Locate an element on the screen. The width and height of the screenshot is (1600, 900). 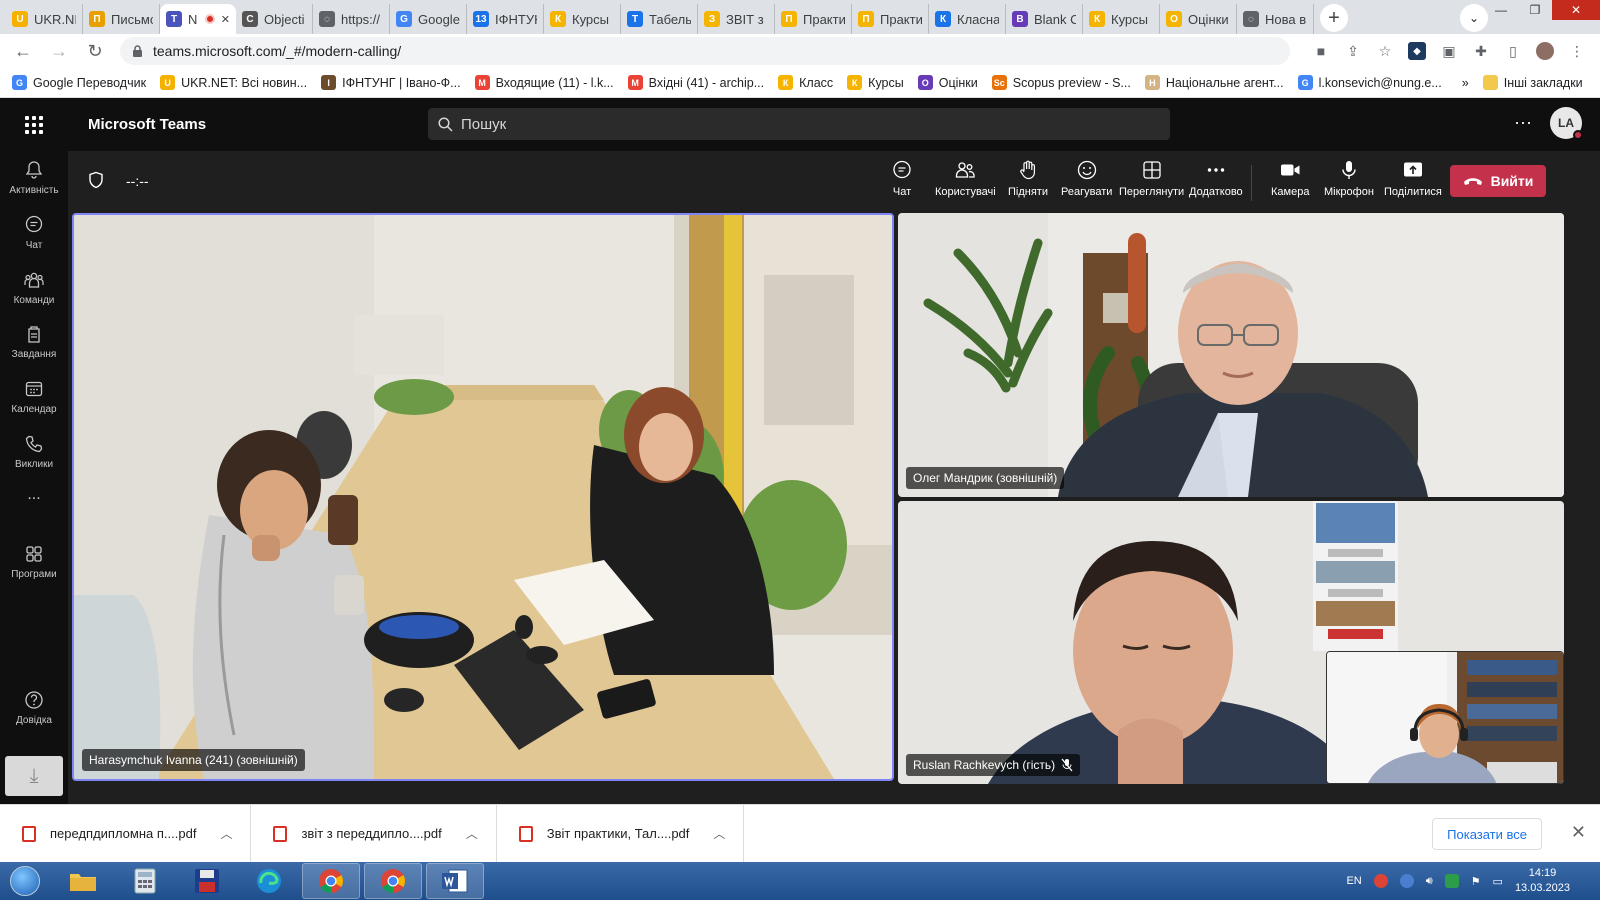
taskbar-chrome is located at coordinates (331, 881).